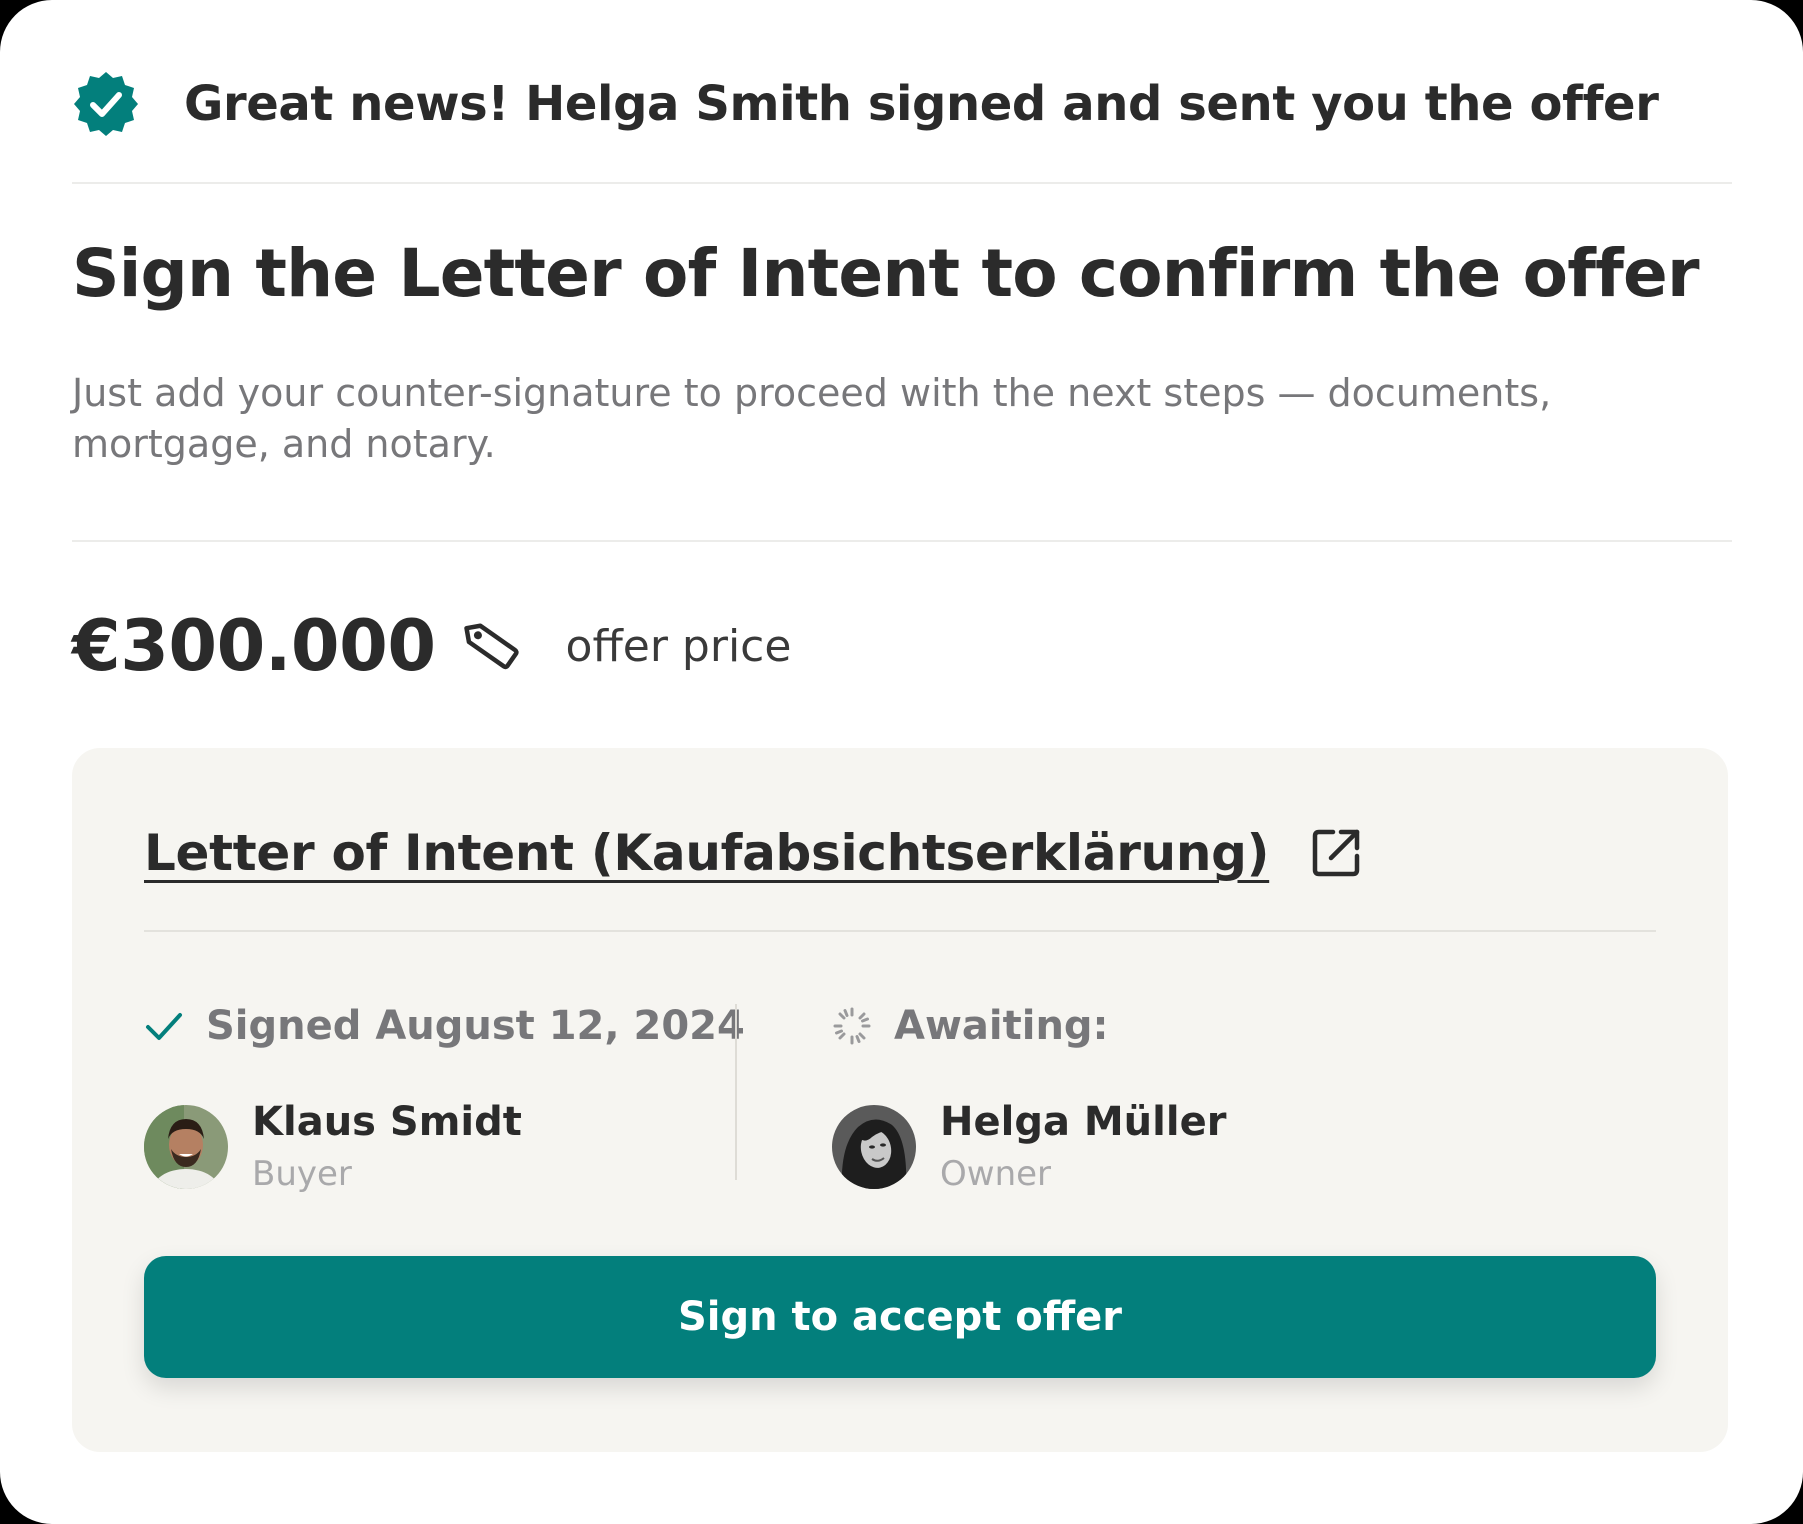 The width and height of the screenshot is (1803, 1524). What do you see at coordinates (302, 1174) in the screenshot?
I see `buyer-role: Buyer` at bounding box center [302, 1174].